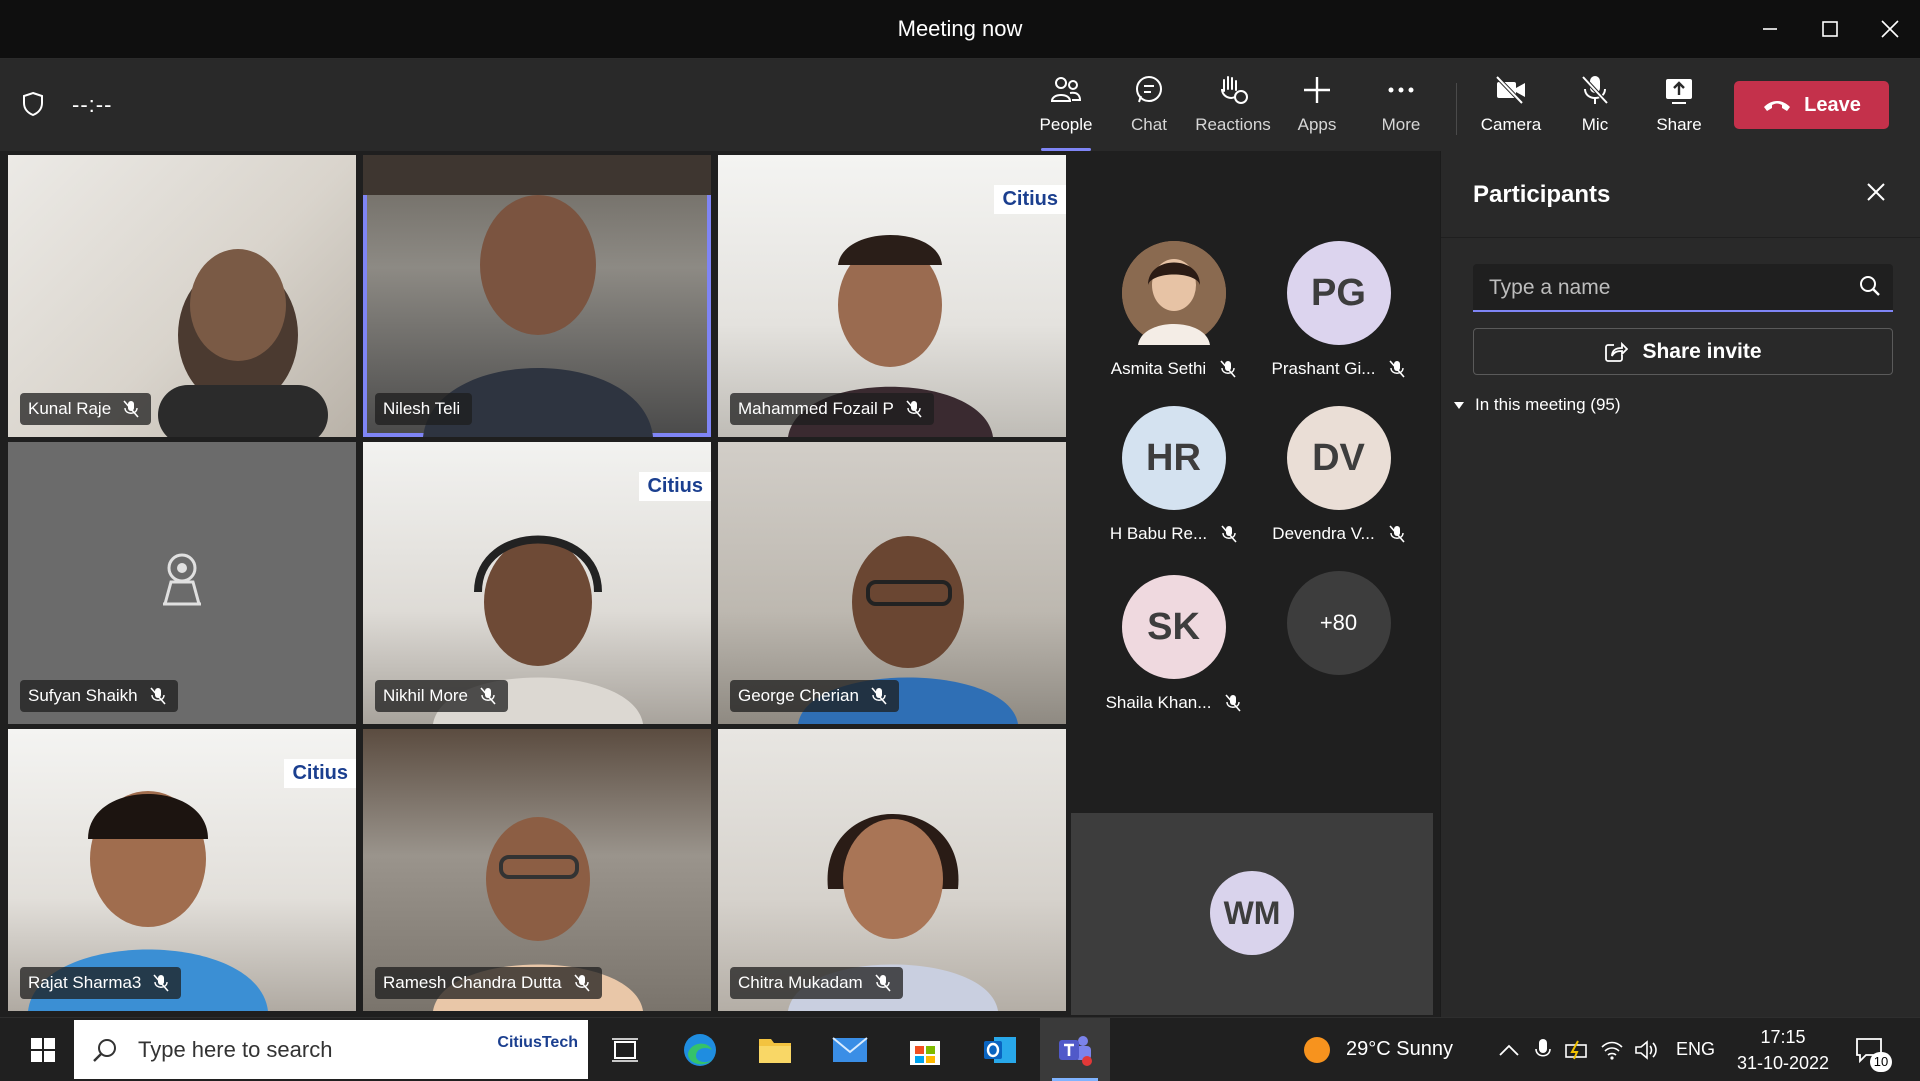 The height and width of the screenshot is (1081, 1920). Describe the element at coordinates (1783, 1063) in the screenshot. I see `clock-date: 31-10-2022` at that location.